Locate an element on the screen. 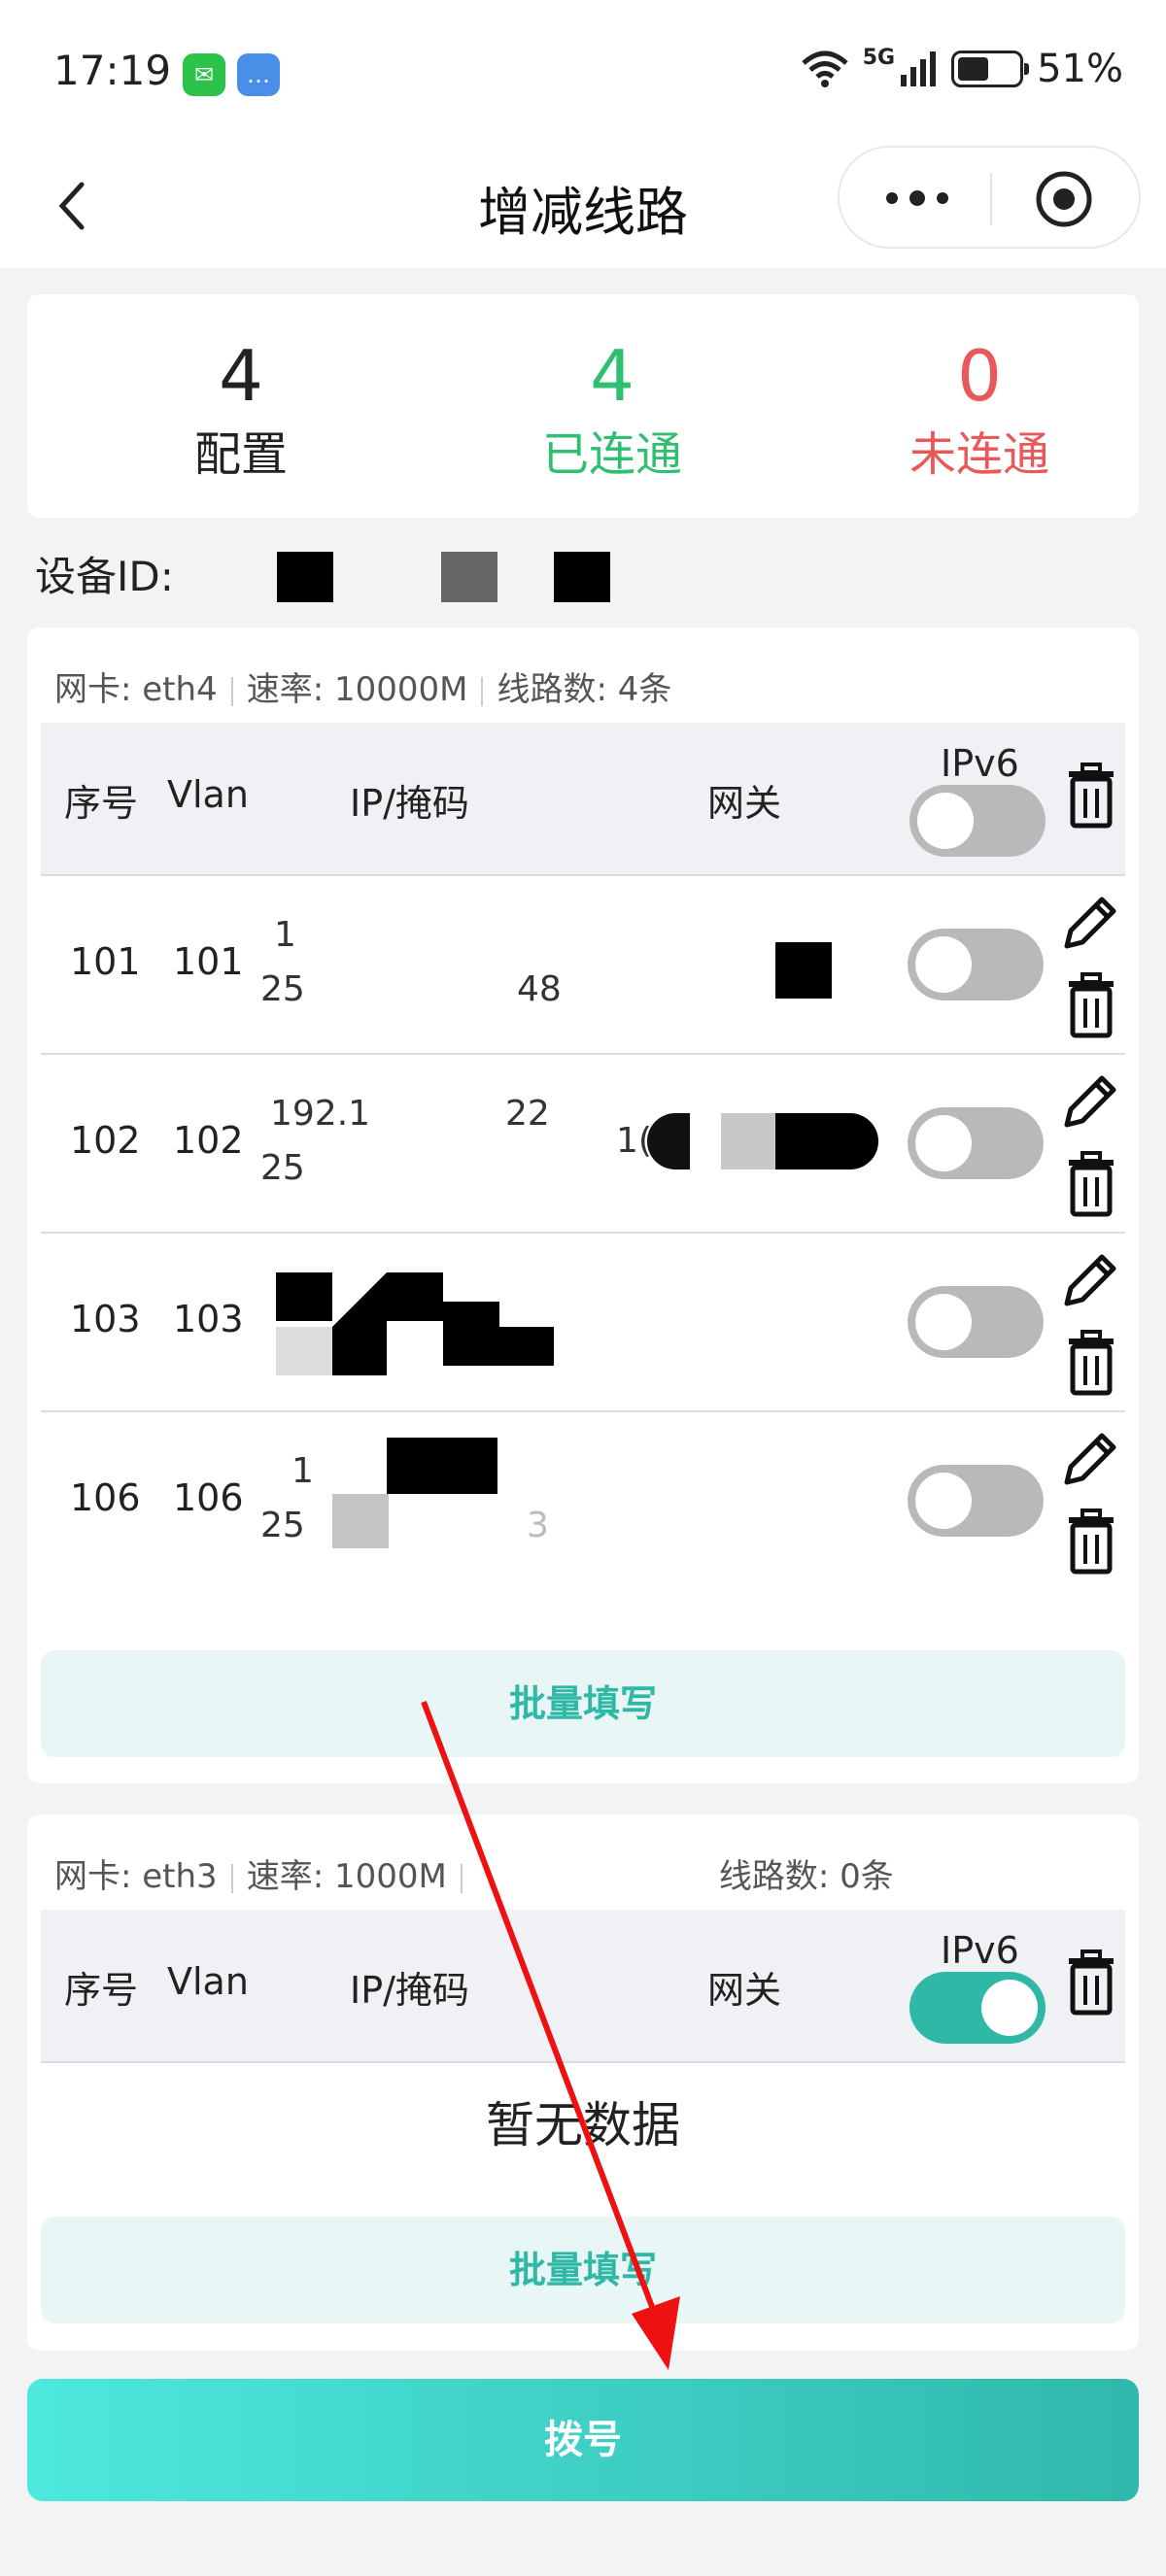 The height and width of the screenshot is (2576, 1166). target-circle-icon is located at coordinates (1064, 199).